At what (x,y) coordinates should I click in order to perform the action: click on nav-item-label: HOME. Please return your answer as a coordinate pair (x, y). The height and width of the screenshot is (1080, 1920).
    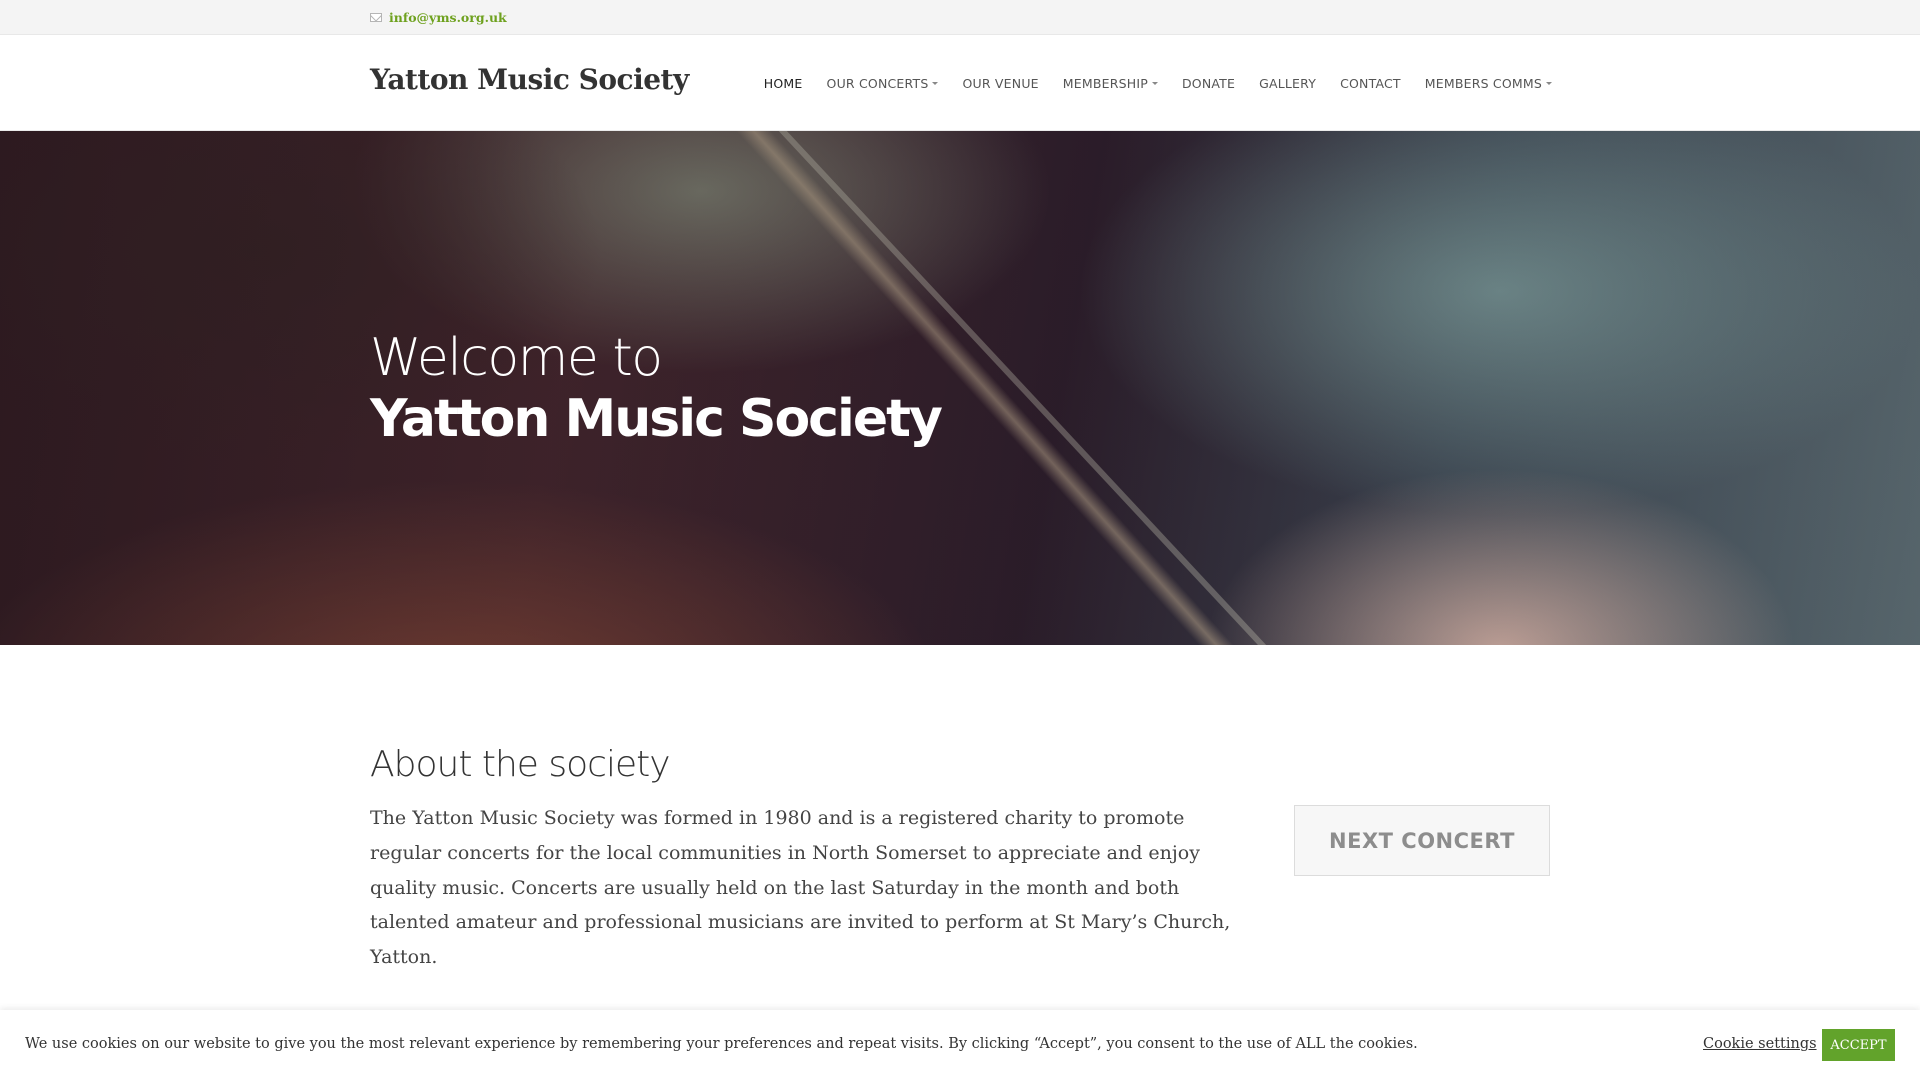
    Looking at the image, I should click on (783, 83).